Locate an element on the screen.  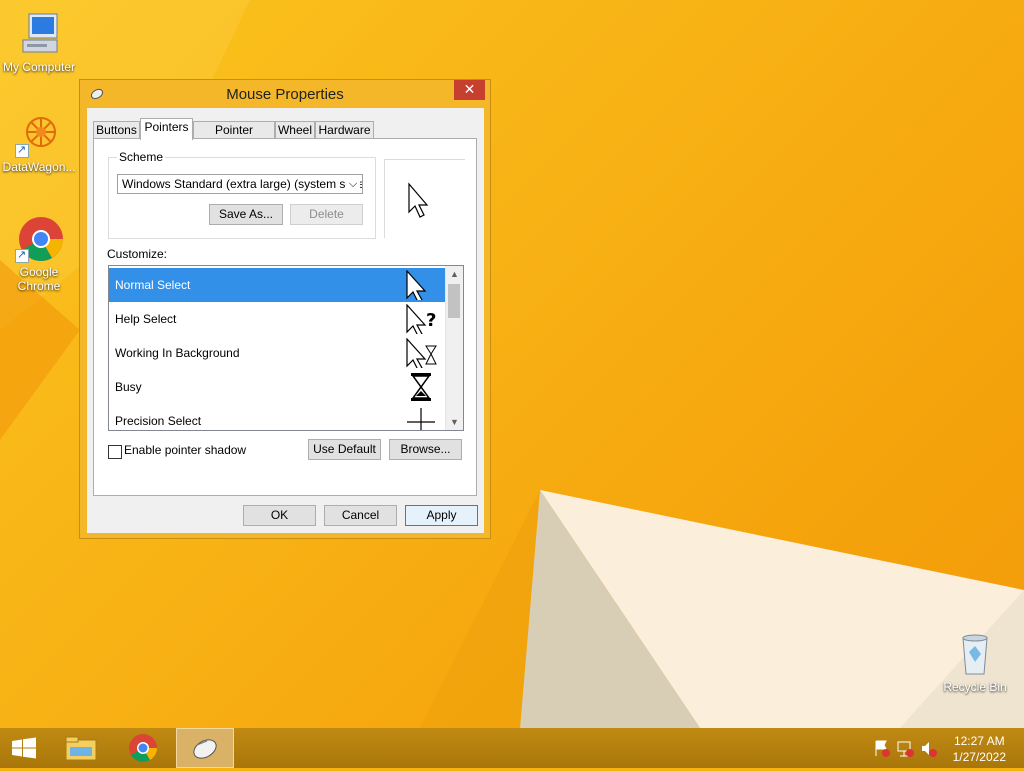
taskbar: 12:27 AM 1/27/2022 is located at coordinates (512, 748).